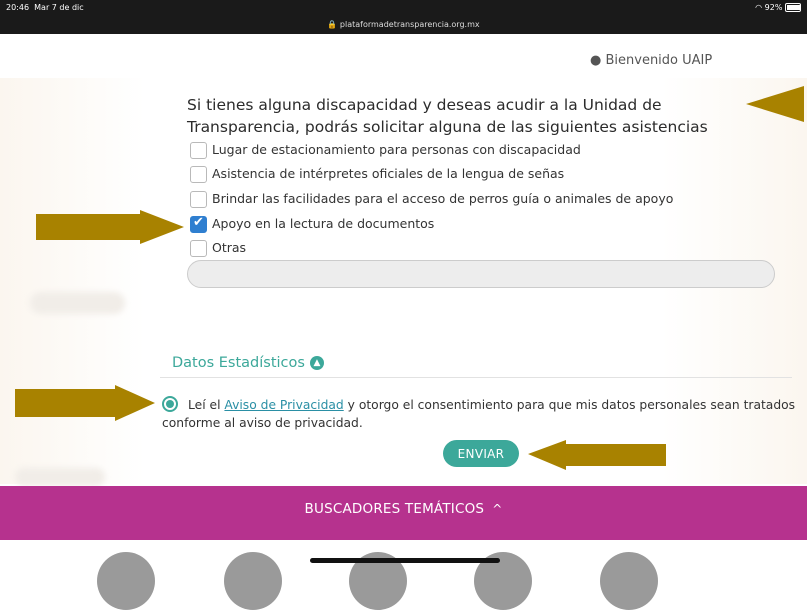  Describe the element at coordinates (394, 509) in the screenshot. I see `footer-label: BUSCADORES TEMÁTICOS` at that location.